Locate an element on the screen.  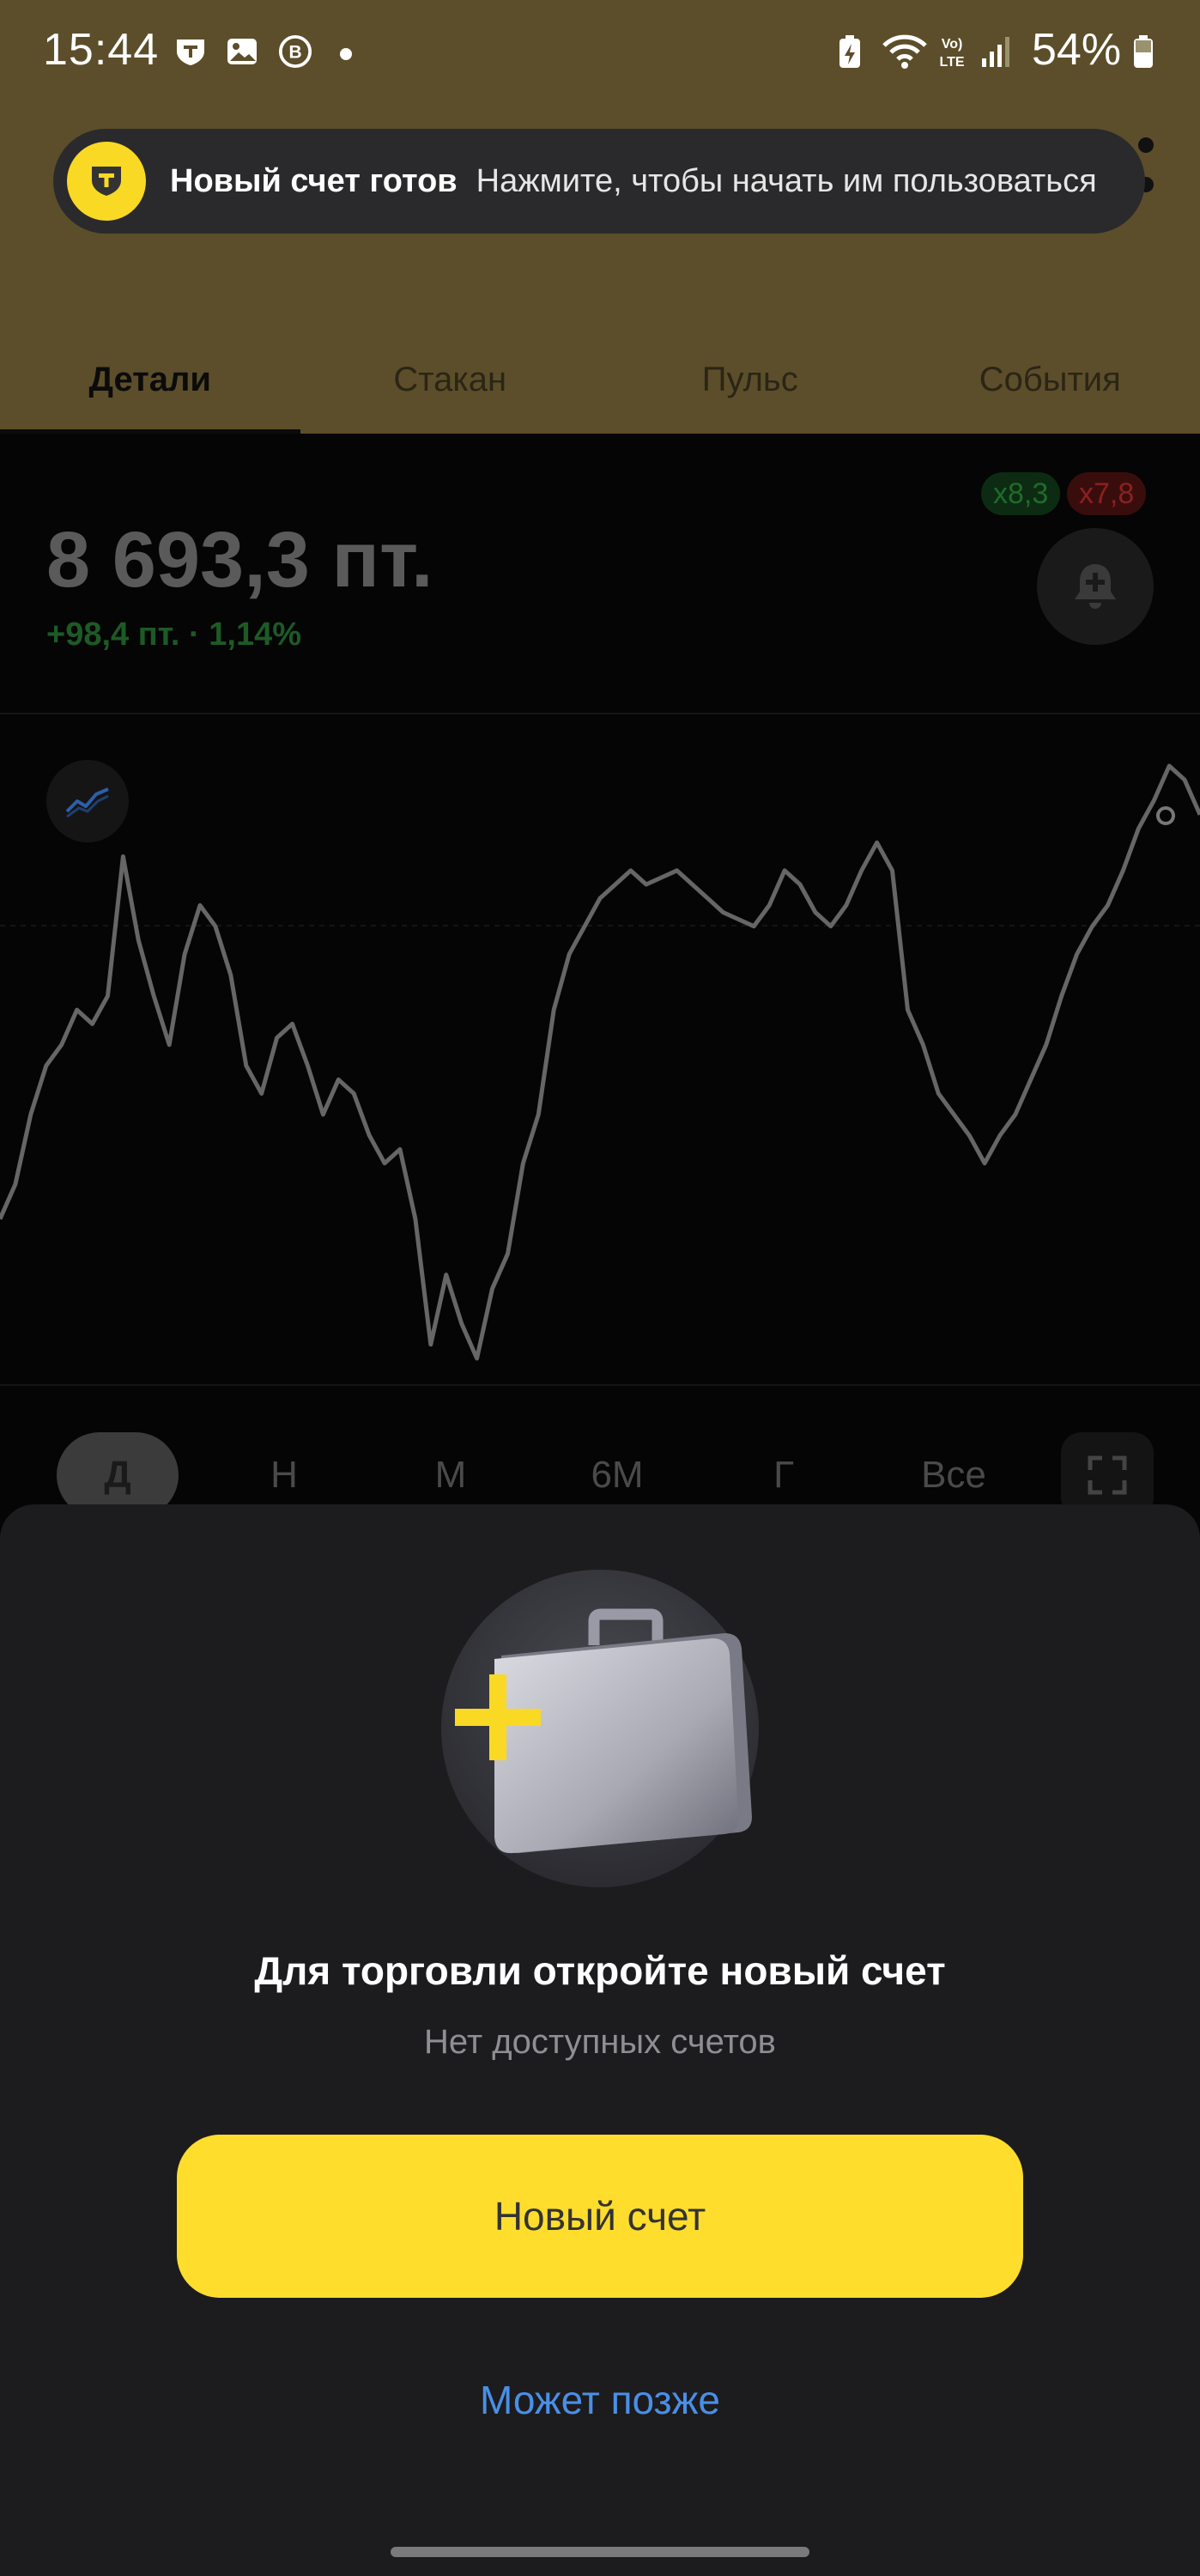
new-account-button: Новый счет is located at coordinates (600, 2216).